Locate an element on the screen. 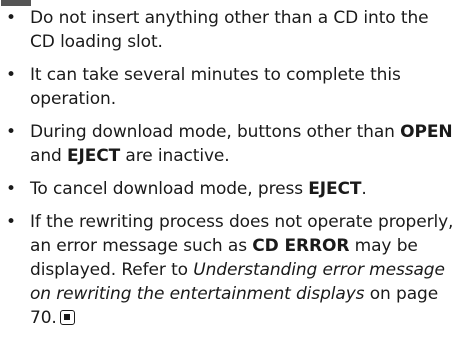  note-text: During download mode, buttons other than is located at coordinates (215, 132).